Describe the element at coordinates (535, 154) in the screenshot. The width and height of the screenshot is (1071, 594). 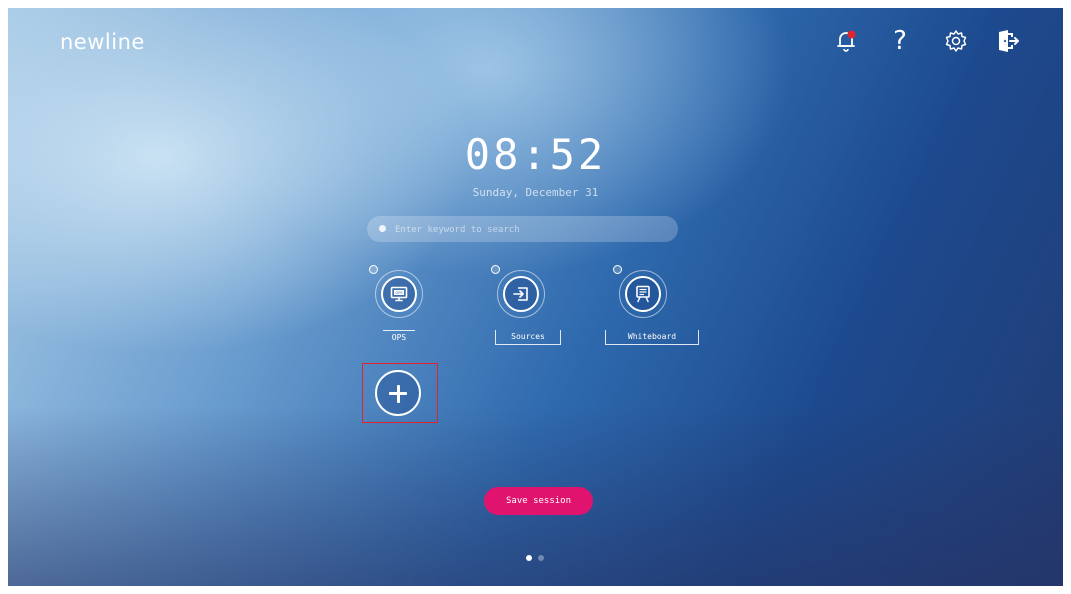
I see `clock-time: 08:52` at that location.